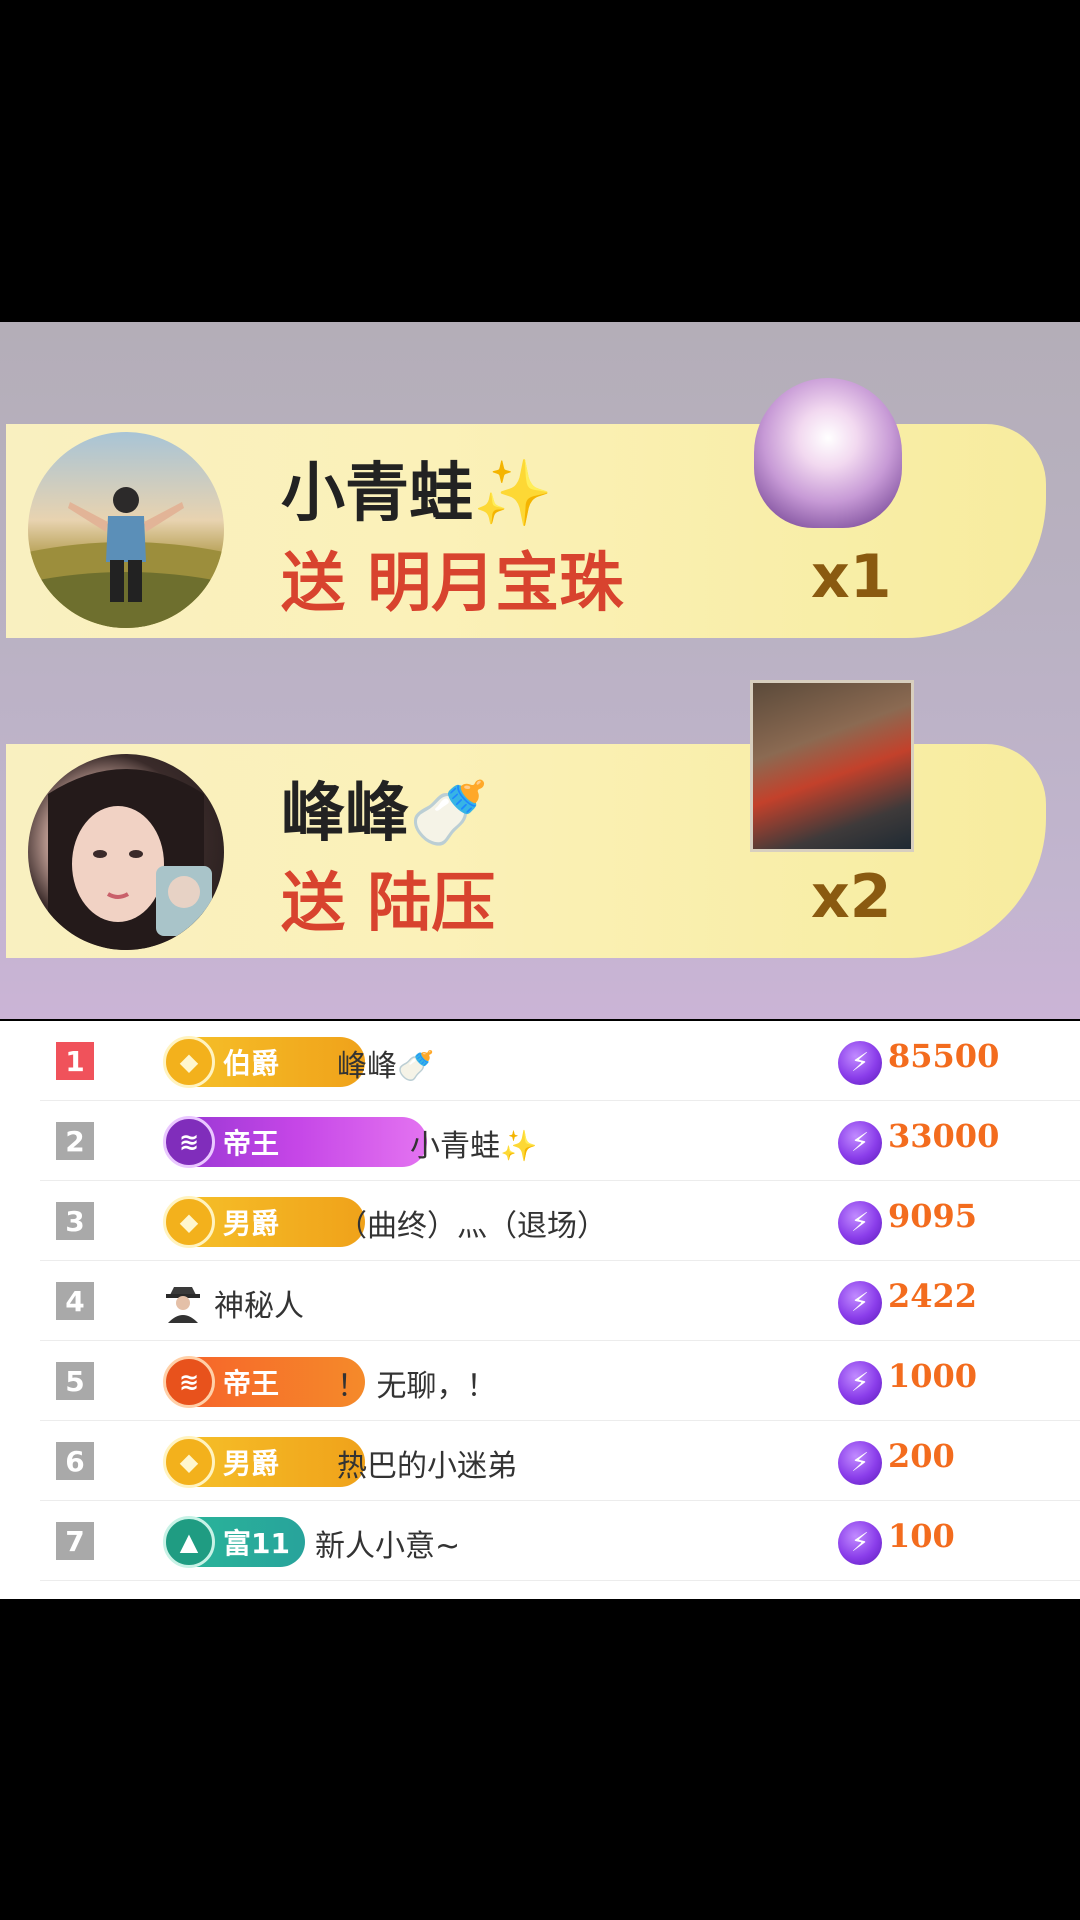  I want to click on badge-label: 富11, so click(256, 1543).